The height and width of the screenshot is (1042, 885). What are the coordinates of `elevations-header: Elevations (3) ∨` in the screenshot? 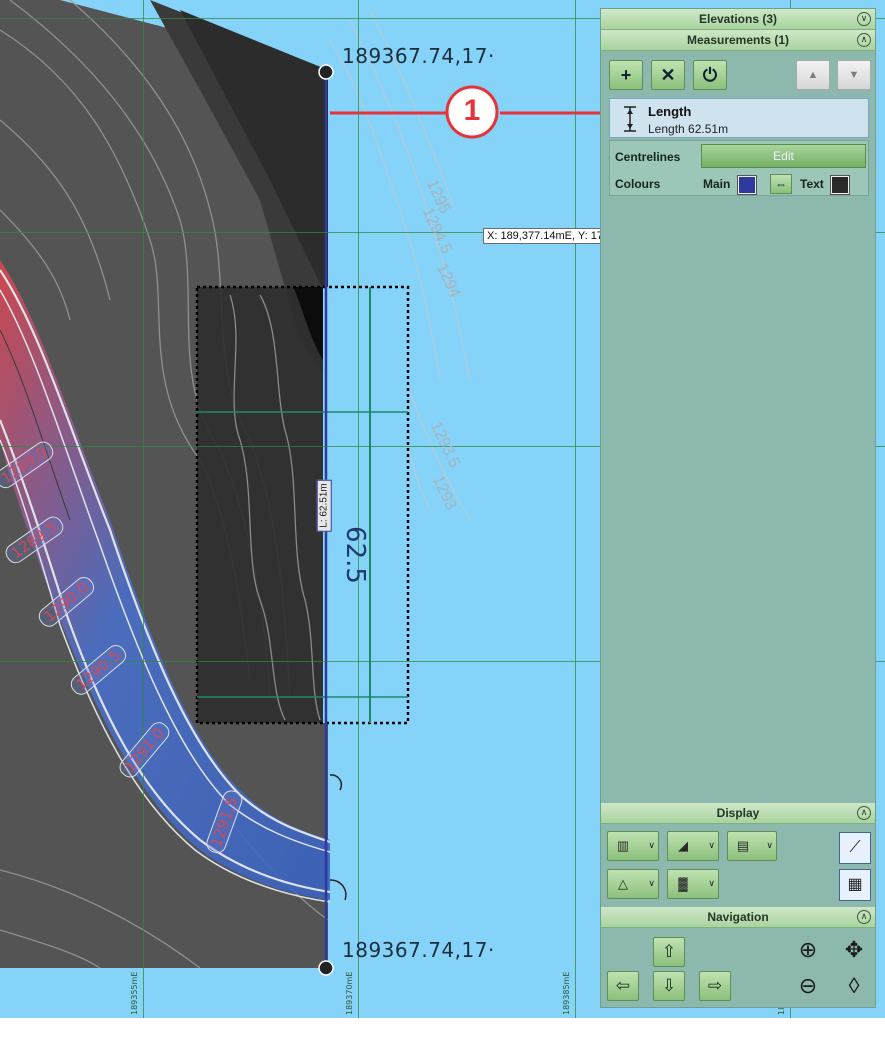 It's located at (738, 19).